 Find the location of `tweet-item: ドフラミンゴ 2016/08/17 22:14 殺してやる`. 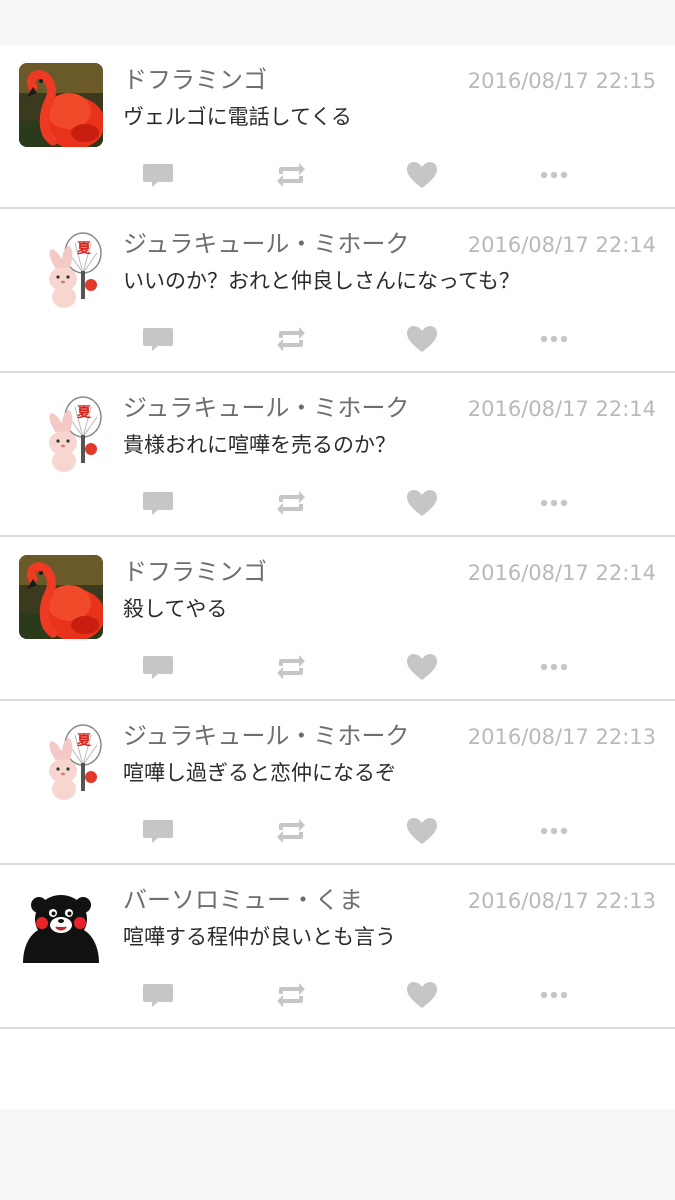

tweet-item: ドフラミンゴ 2016/08/17 22:14 殺してやる is located at coordinates (337, 619).